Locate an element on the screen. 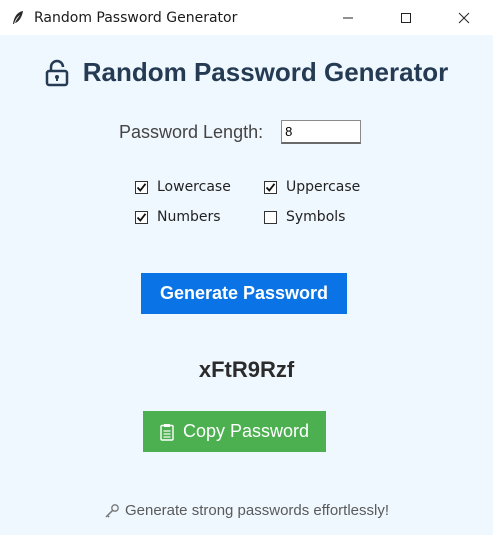 This screenshot has width=493, height=535. maximize-button is located at coordinates (406, 17).